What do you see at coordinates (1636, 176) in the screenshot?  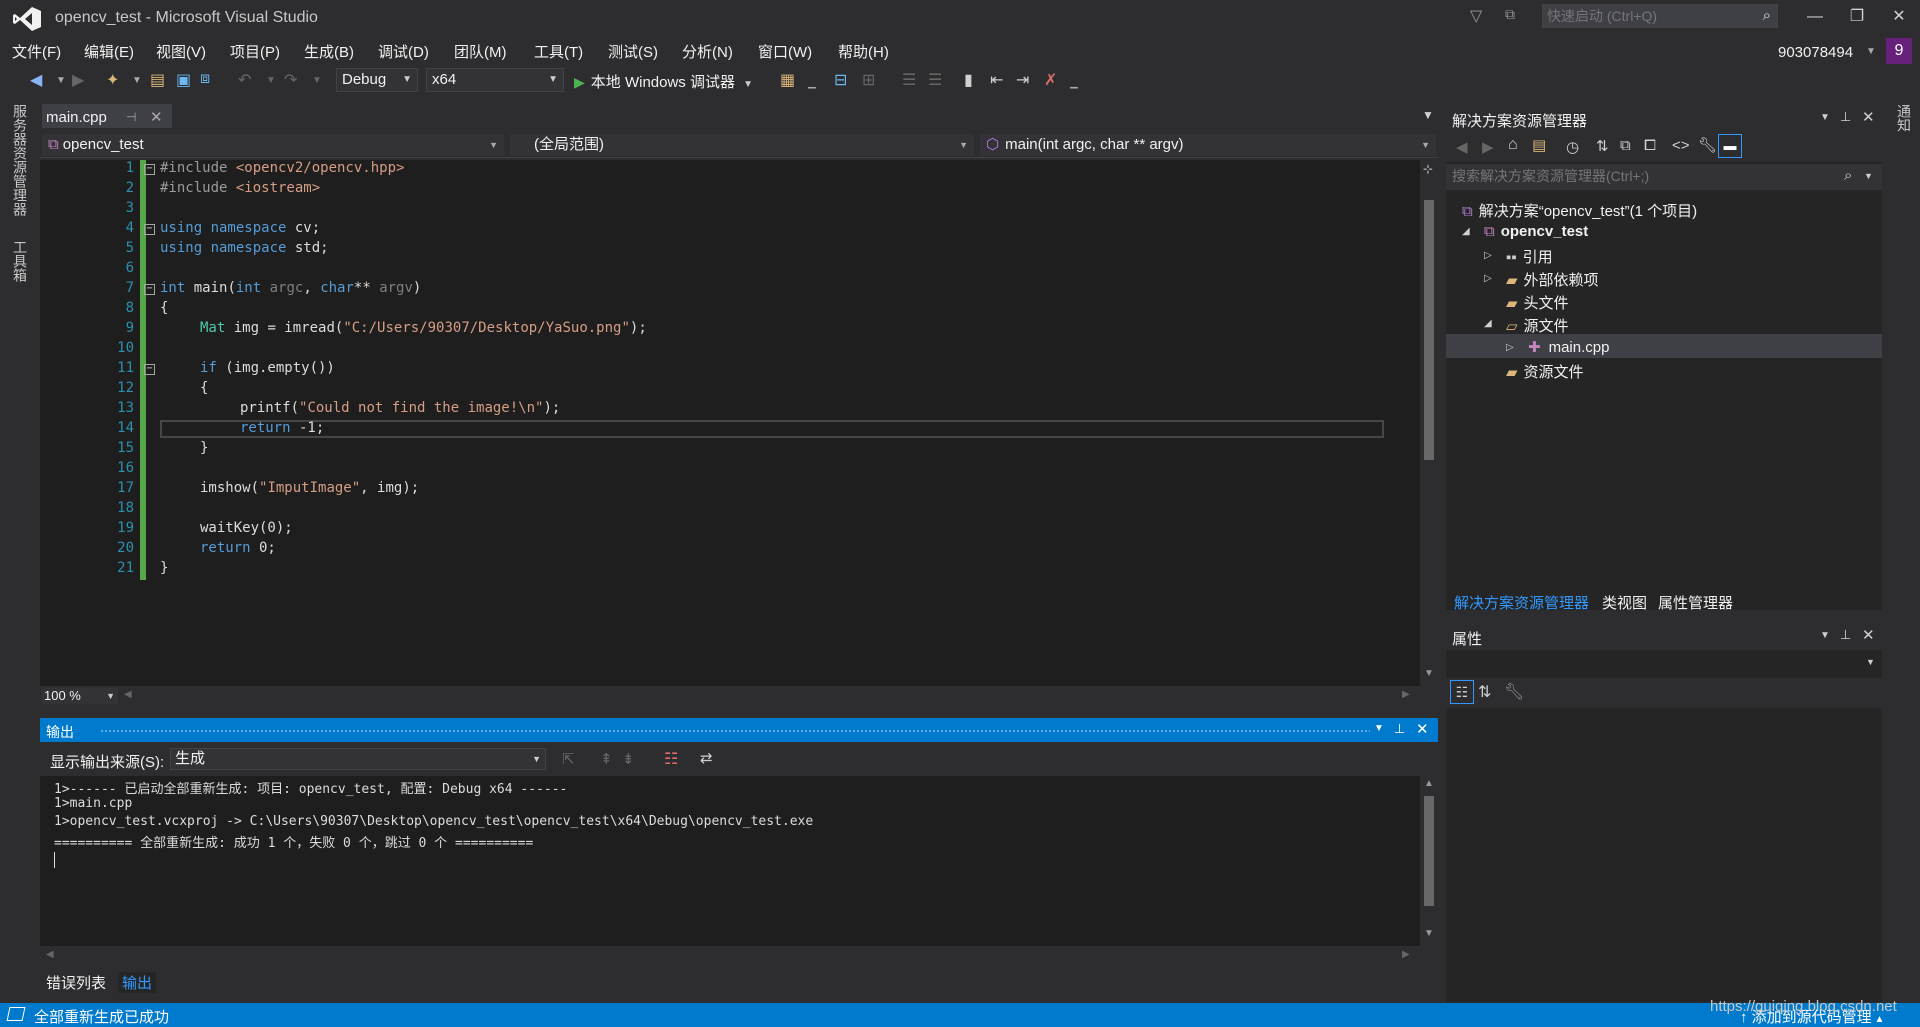 I see `solution-search-input` at bounding box center [1636, 176].